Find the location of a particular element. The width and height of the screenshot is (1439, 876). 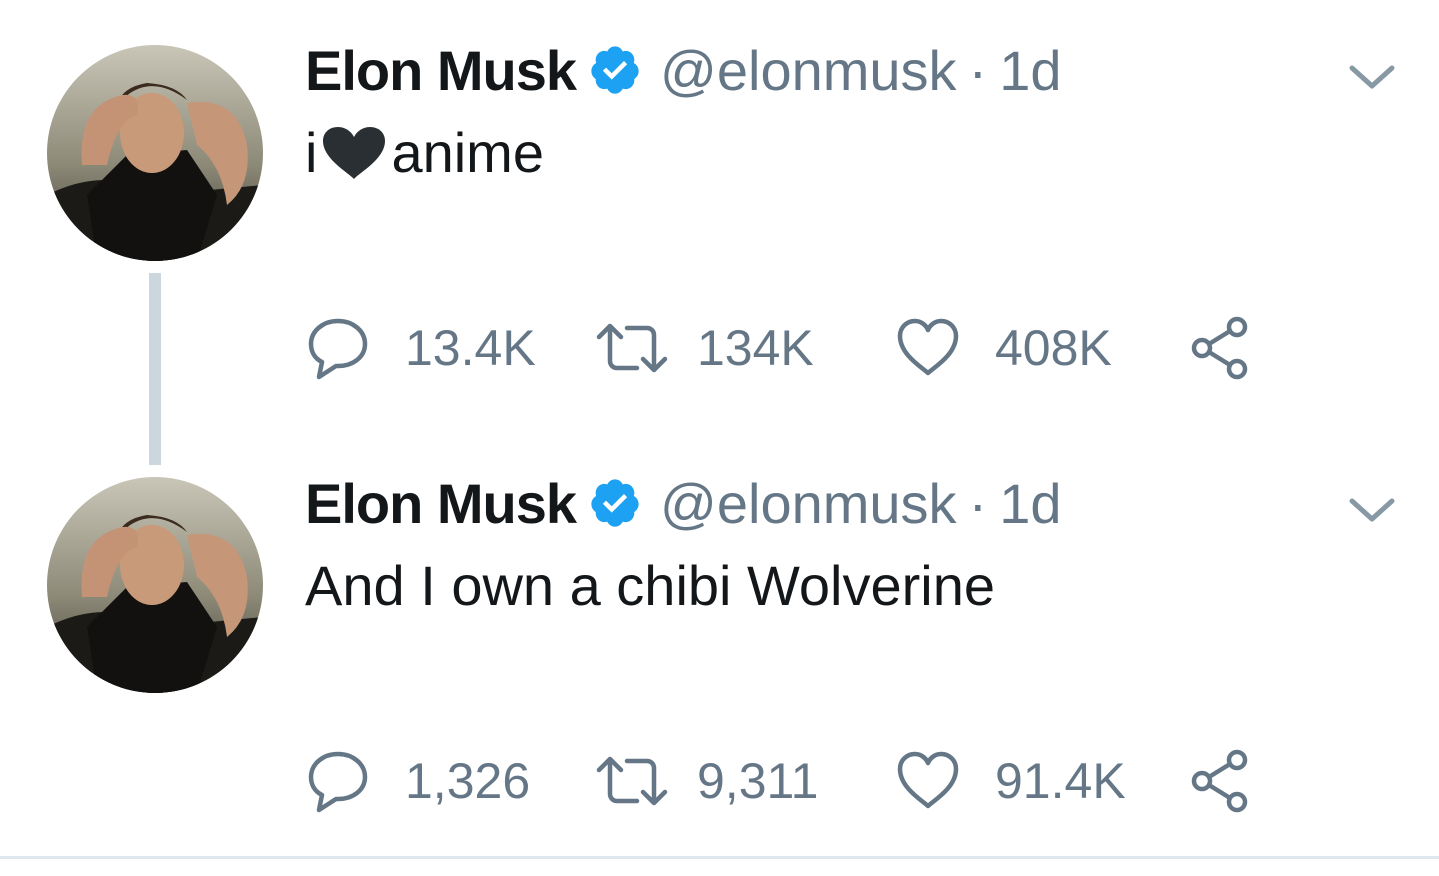

retweet-button: 9,311 is located at coordinates (706, 781).